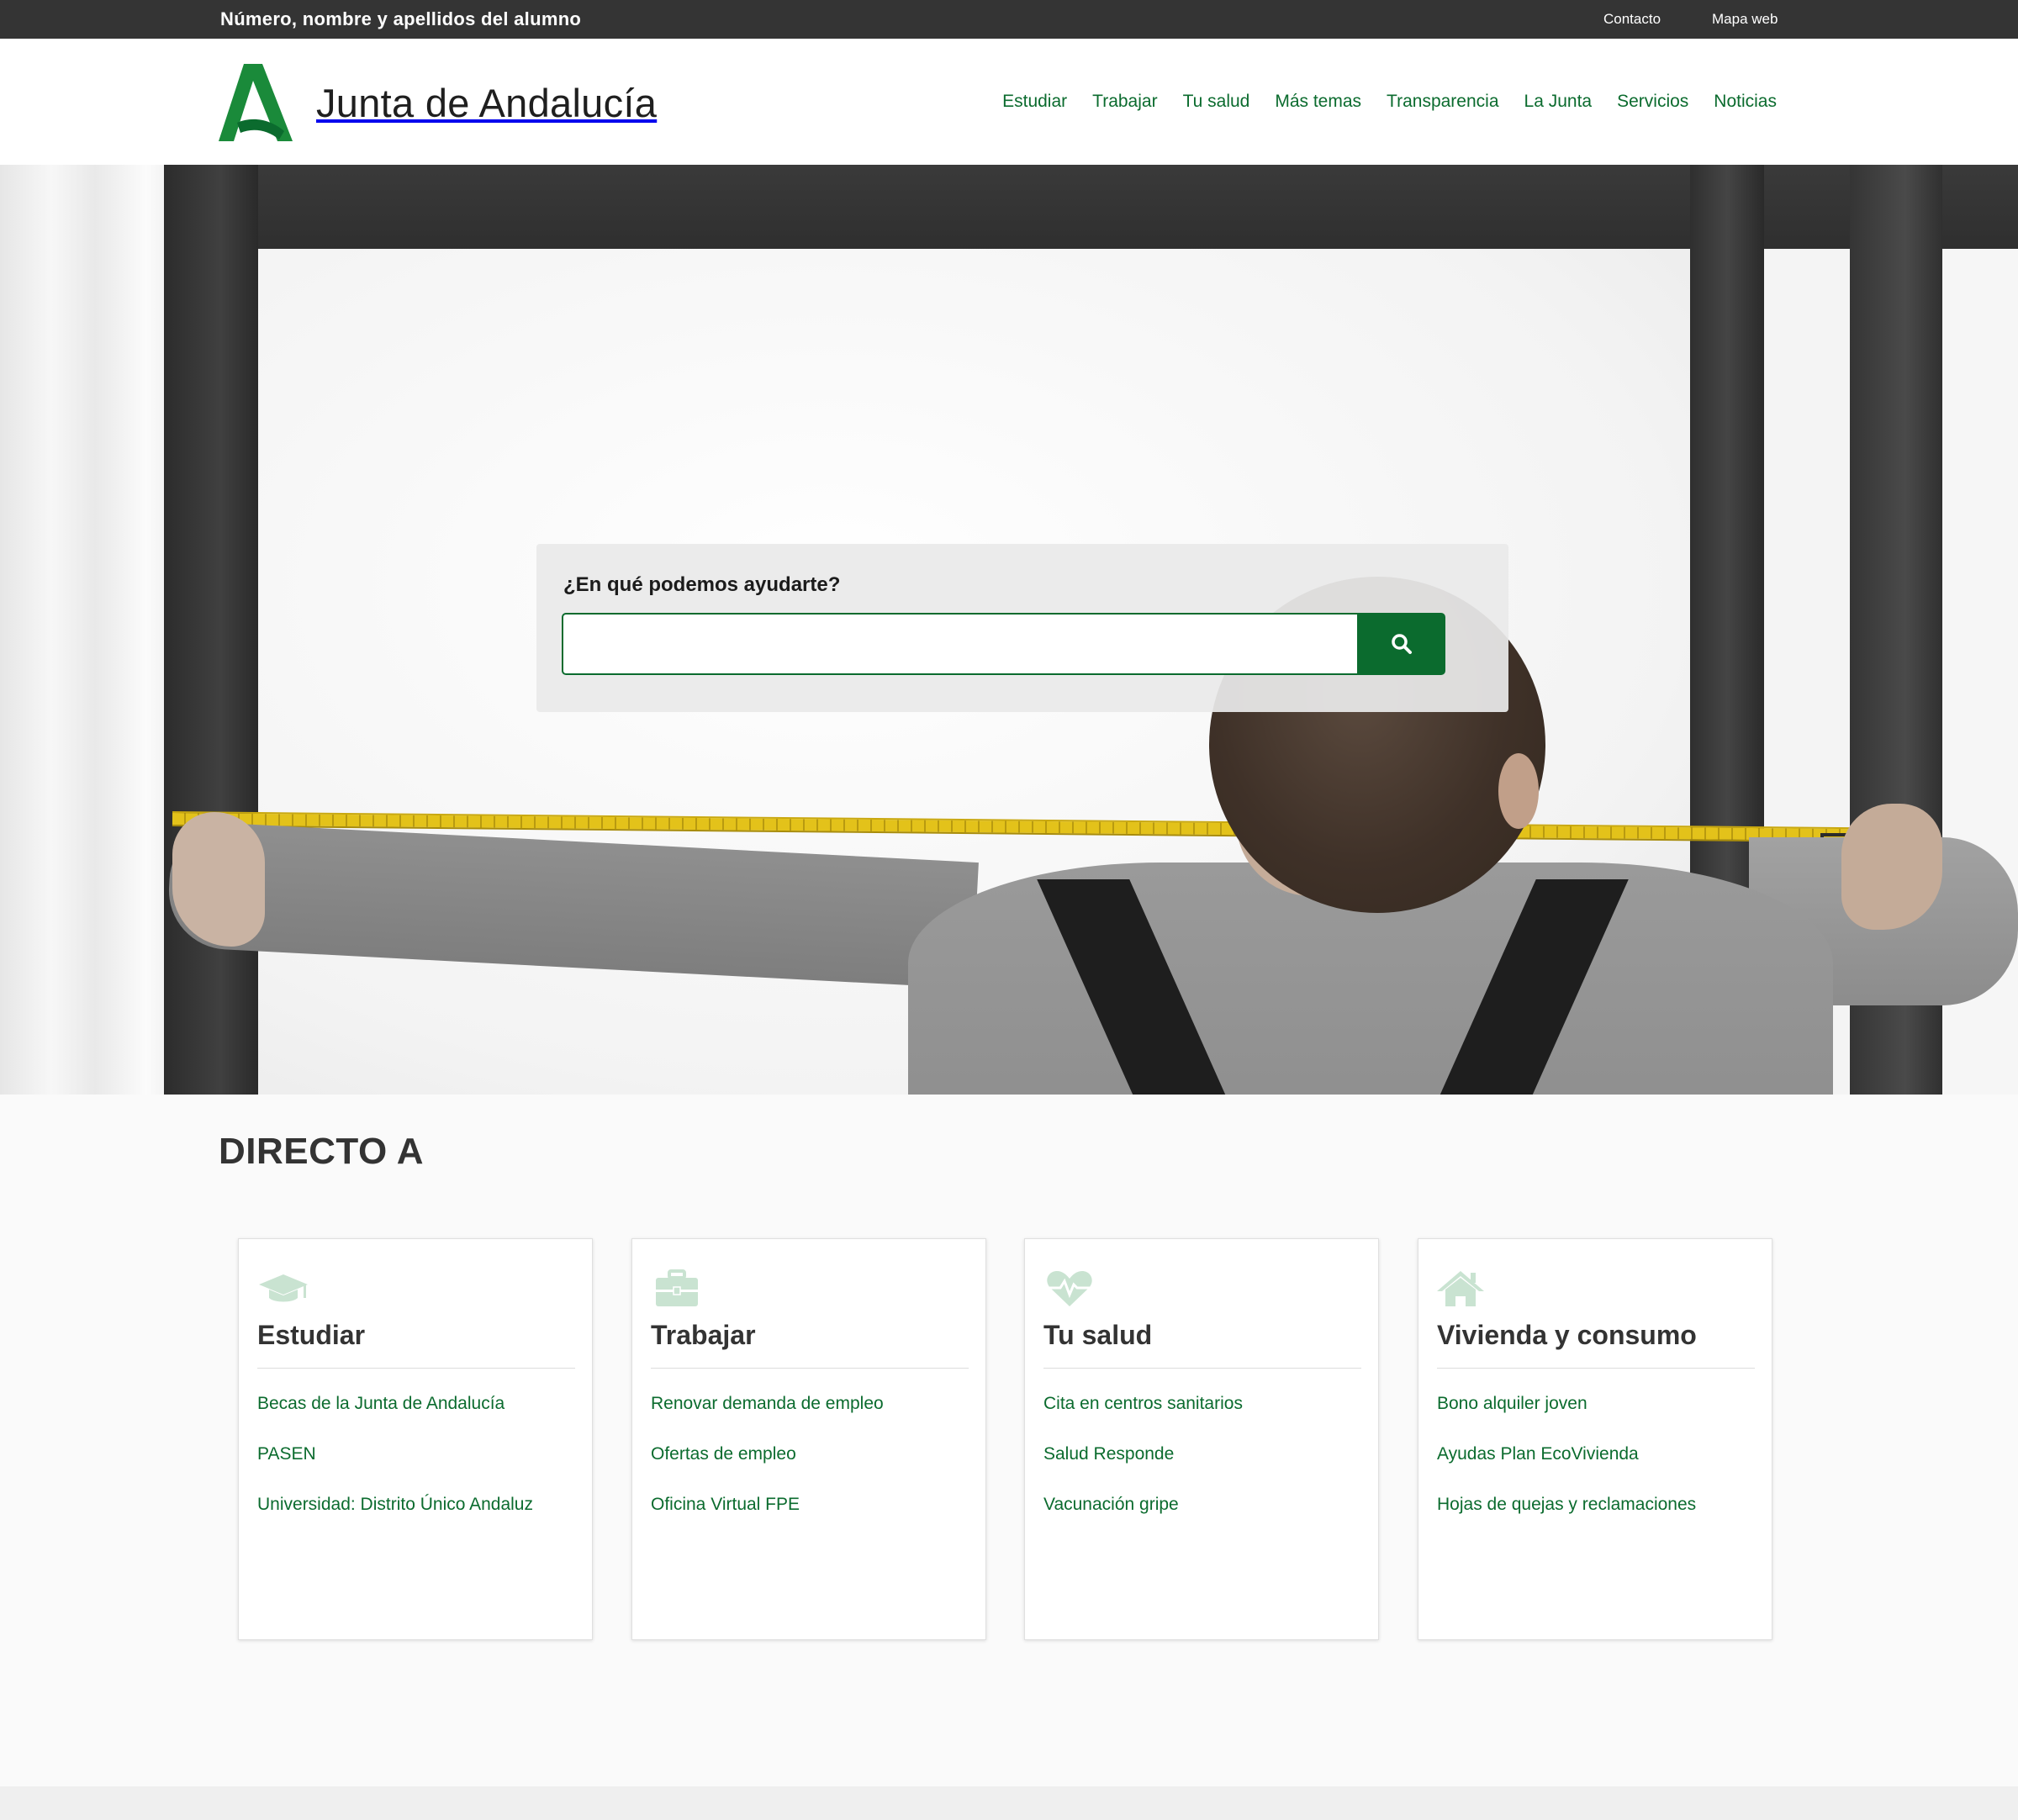 The width and height of the screenshot is (2018, 1820). Describe the element at coordinates (1461, 1288) in the screenshot. I see `home-icon` at that location.